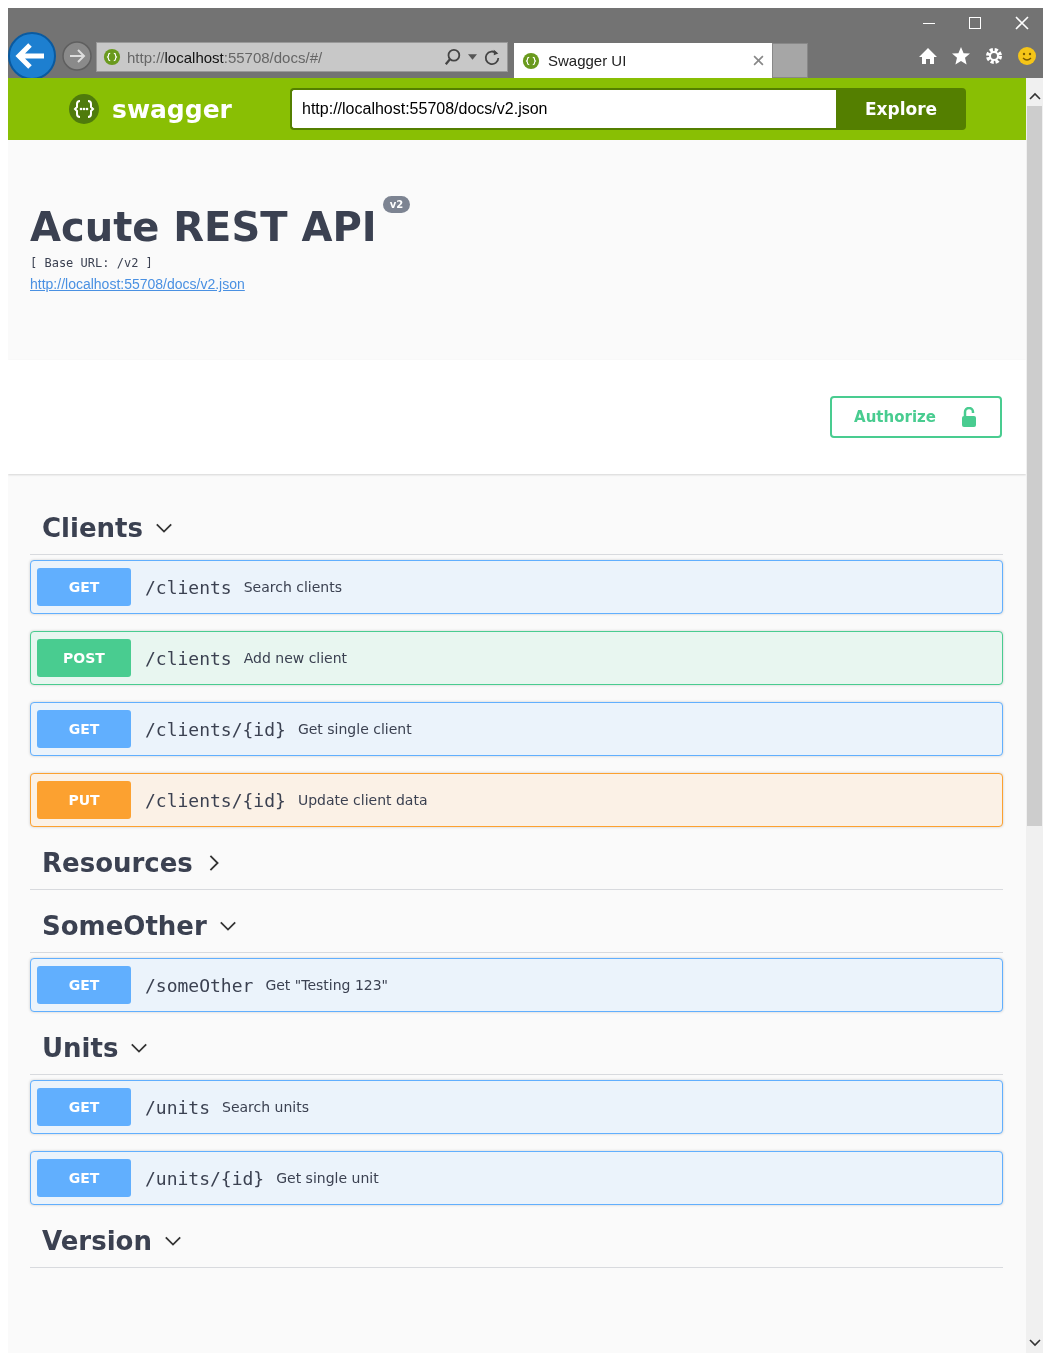  What do you see at coordinates (563, 109) in the screenshot?
I see `spec-url-field: http://localhost:55708/docs/v2.json` at bounding box center [563, 109].